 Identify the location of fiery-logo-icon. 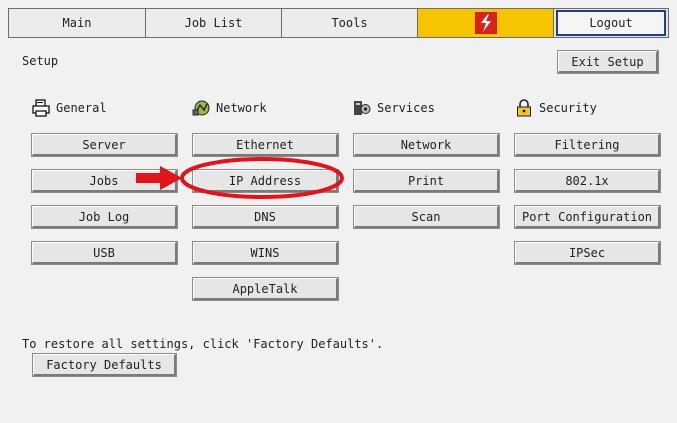
(485, 23).